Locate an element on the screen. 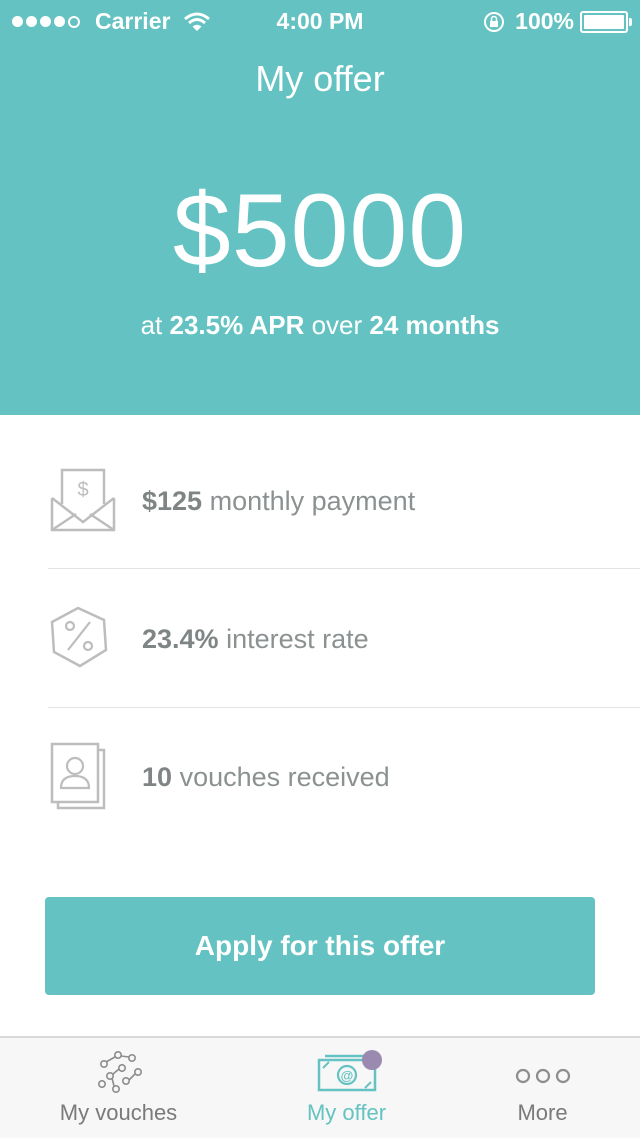  battery-icon is located at coordinates (606, 21).